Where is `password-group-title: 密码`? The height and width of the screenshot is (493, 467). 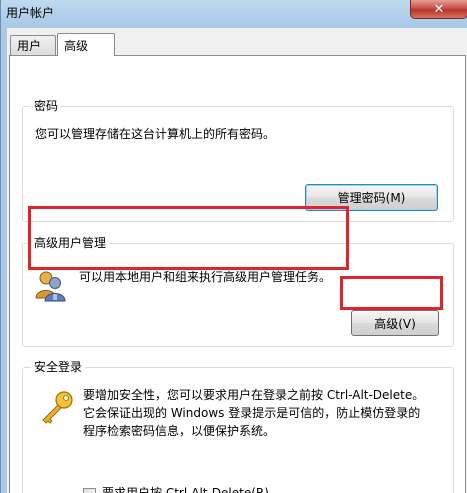
password-group-title: 密码 is located at coordinates (46, 106).